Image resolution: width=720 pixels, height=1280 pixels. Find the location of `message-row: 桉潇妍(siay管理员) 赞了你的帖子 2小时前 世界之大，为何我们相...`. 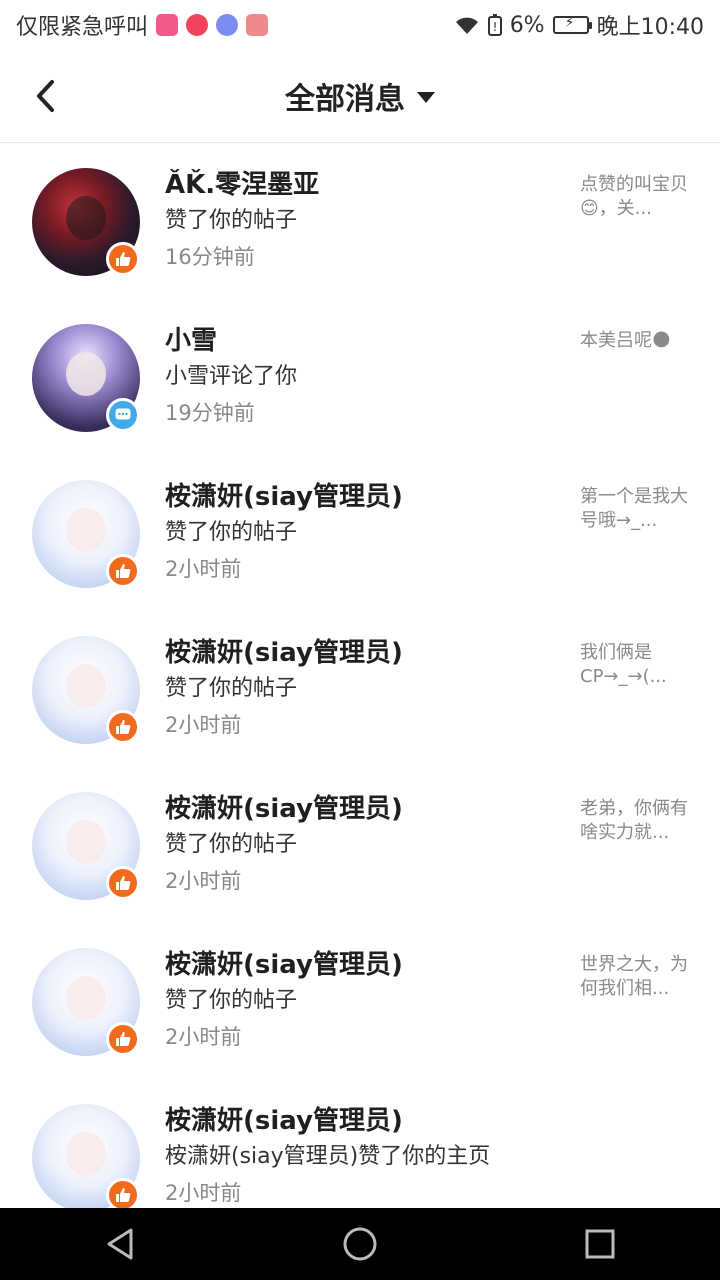

message-row: 桉潇妍(siay管理员) 赞了你的帖子 2小时前 世界之大，为何我们相... is located at coordinates (360, 1001).